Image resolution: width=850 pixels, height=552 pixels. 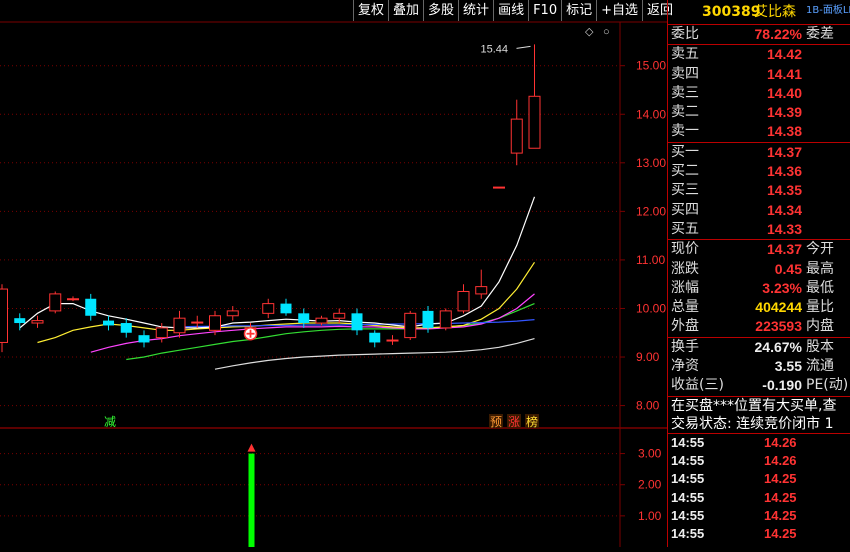 What do you see at coordinates (778, 34) in the screenshot?
I see `weibi-value: 78.22%` at bounding box center [778, 34].